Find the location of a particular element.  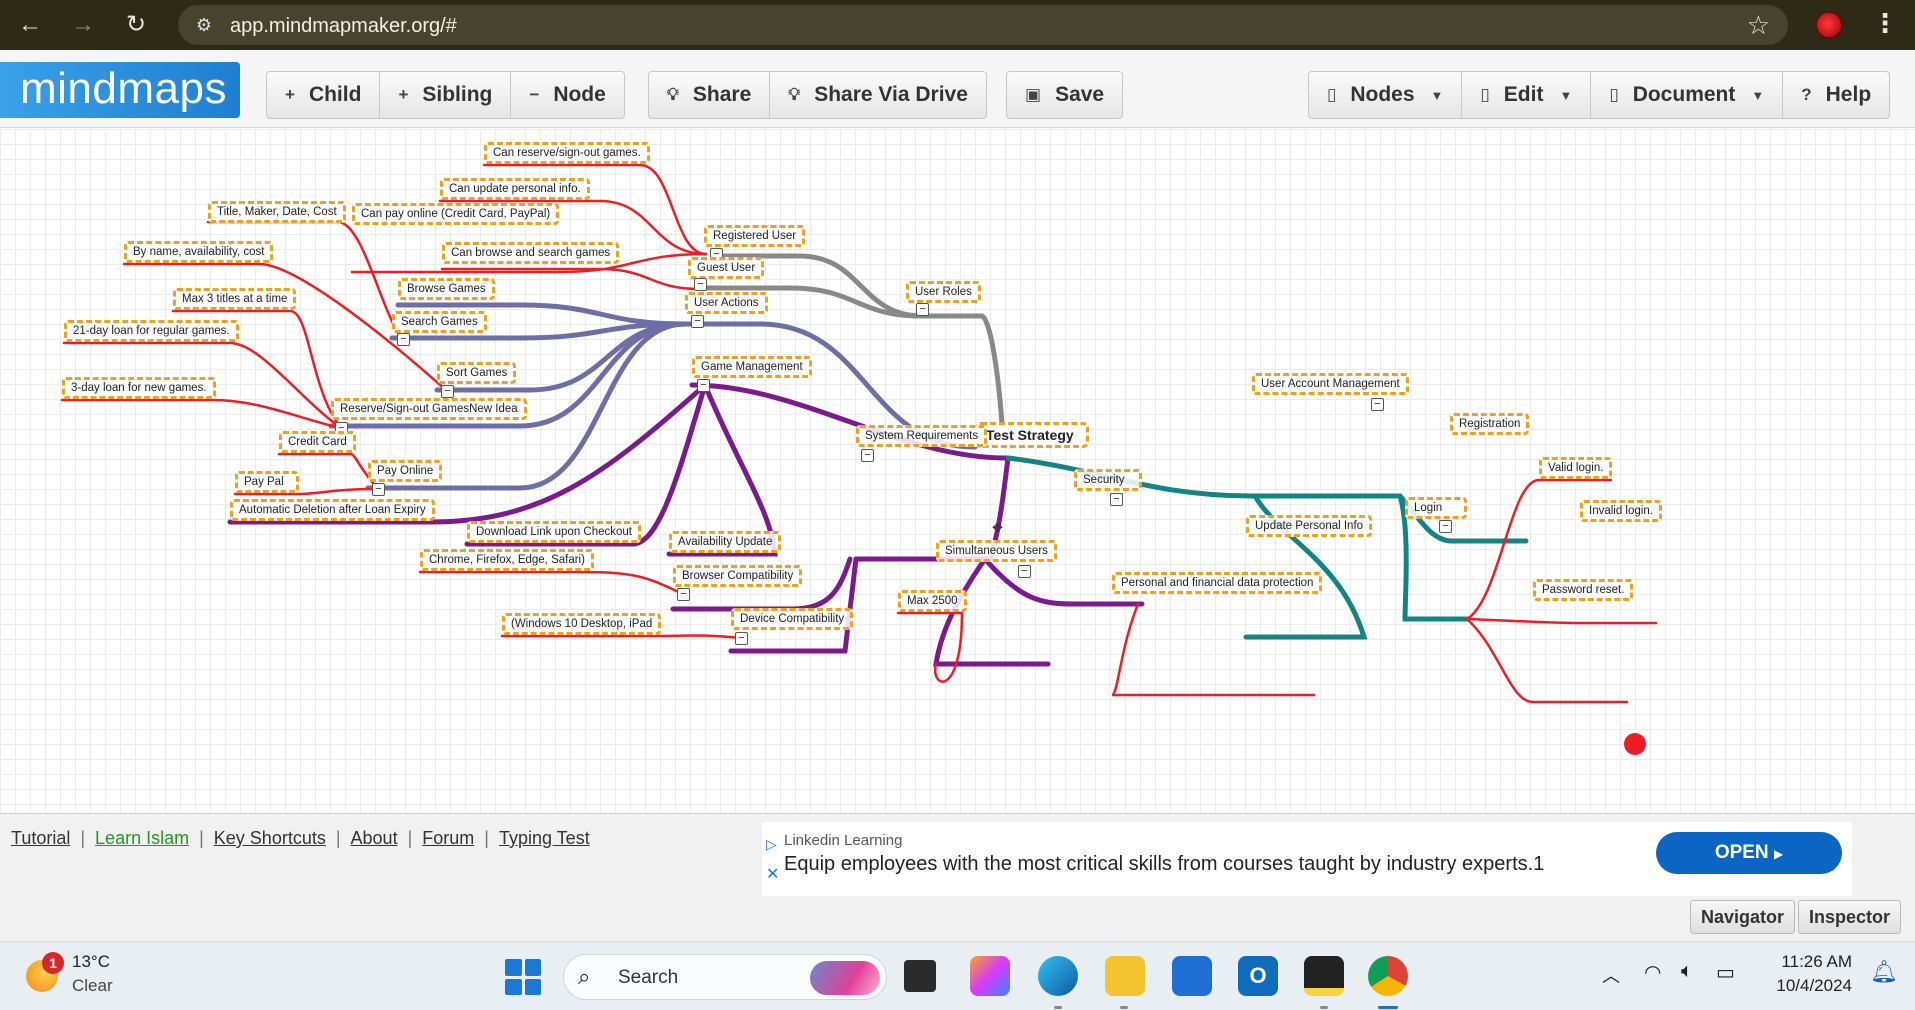

node-invalid-login: Invalid login. is located at coordinates (1621, 511).